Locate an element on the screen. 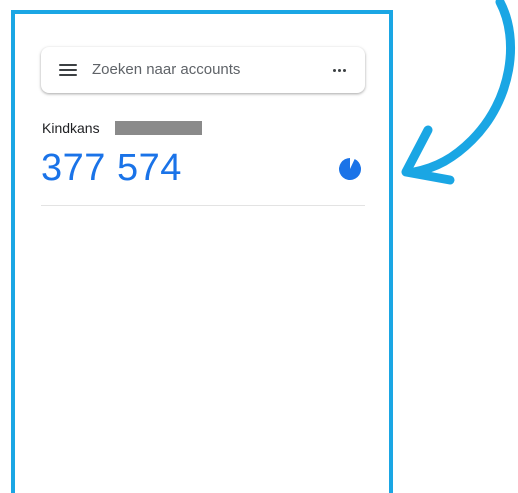 Image resolution: width=518 pixels, height=493 pixels. search-bar: Zoeken naar accounts is located at coordinates (203, 70).